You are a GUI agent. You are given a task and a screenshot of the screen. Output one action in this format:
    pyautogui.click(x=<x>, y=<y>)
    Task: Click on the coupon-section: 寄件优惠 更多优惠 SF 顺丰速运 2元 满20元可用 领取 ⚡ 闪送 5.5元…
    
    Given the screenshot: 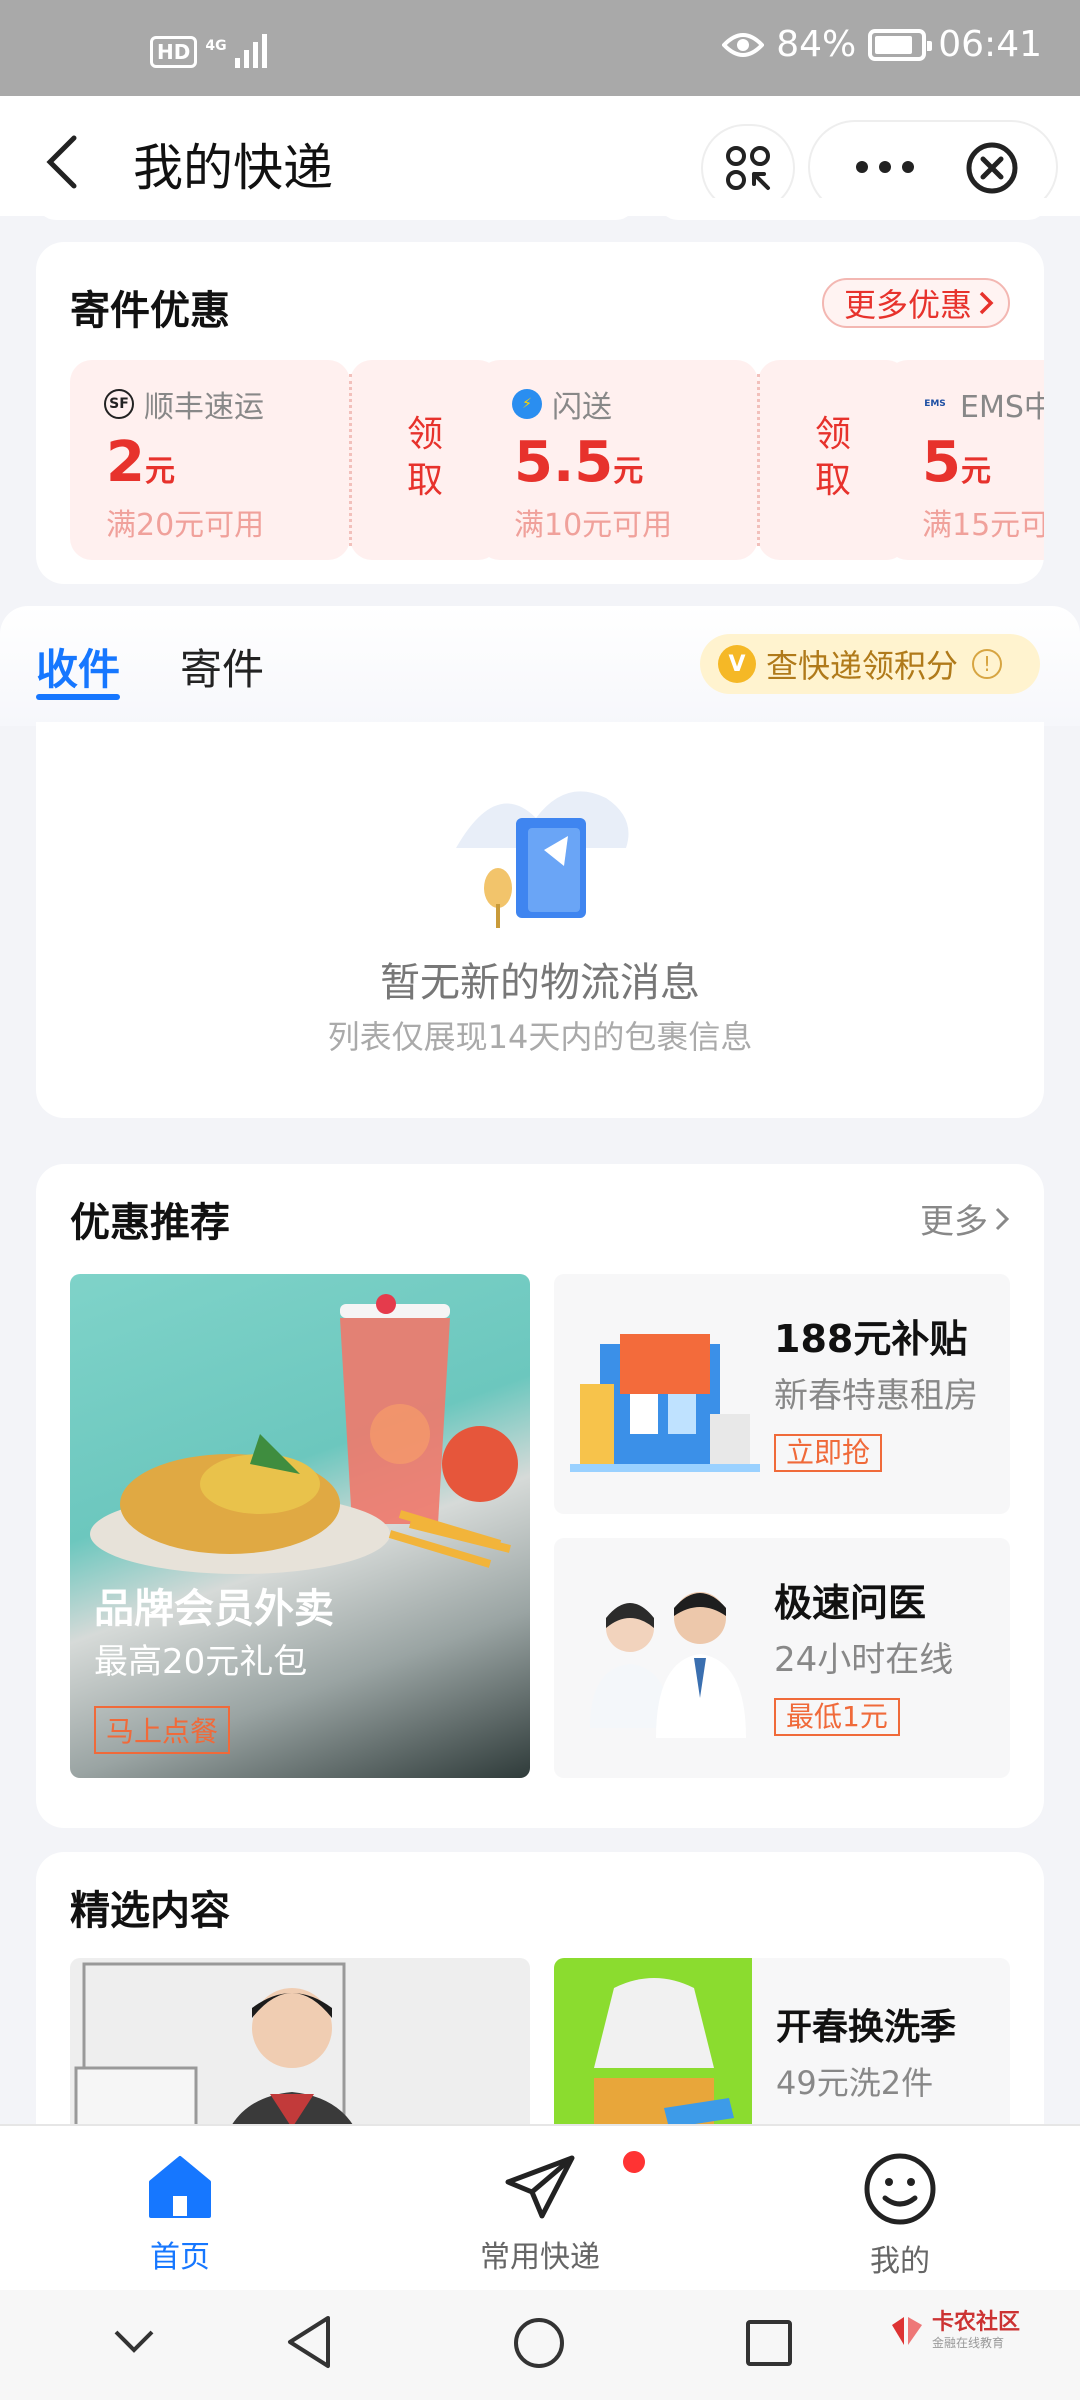 What is the action you would take?
    pyautogui.click(x=540, y=413)
    